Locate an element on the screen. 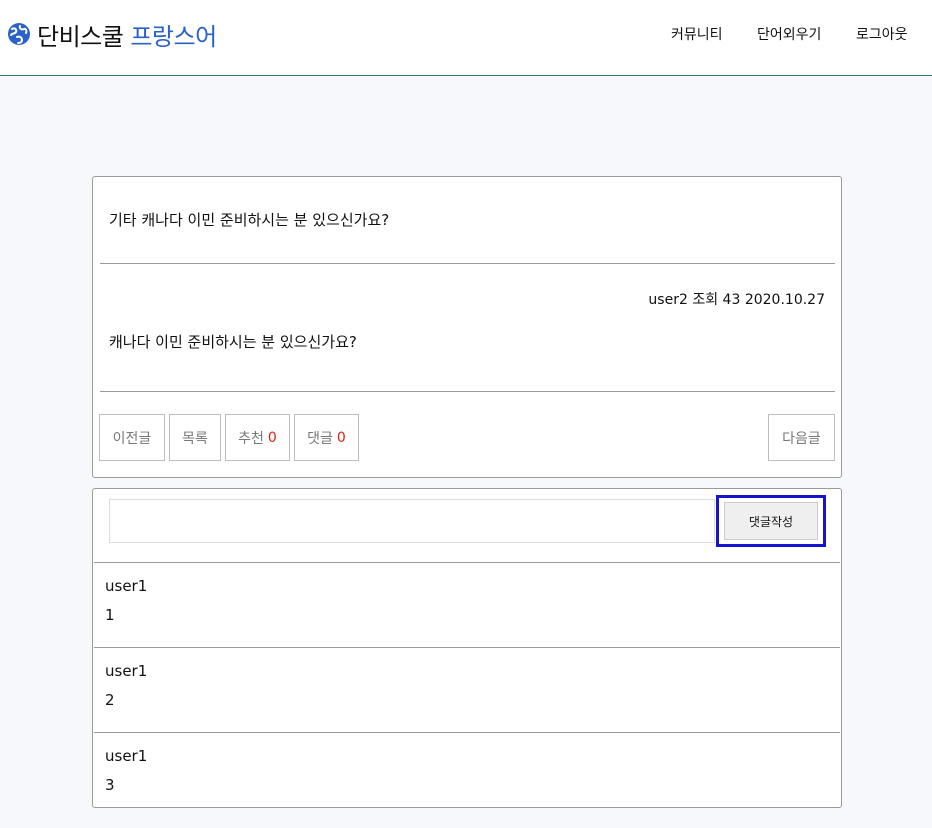 This screenshot has height=828, width=932. comments-button: 댓글 0 is located at coordinates (326, 437).